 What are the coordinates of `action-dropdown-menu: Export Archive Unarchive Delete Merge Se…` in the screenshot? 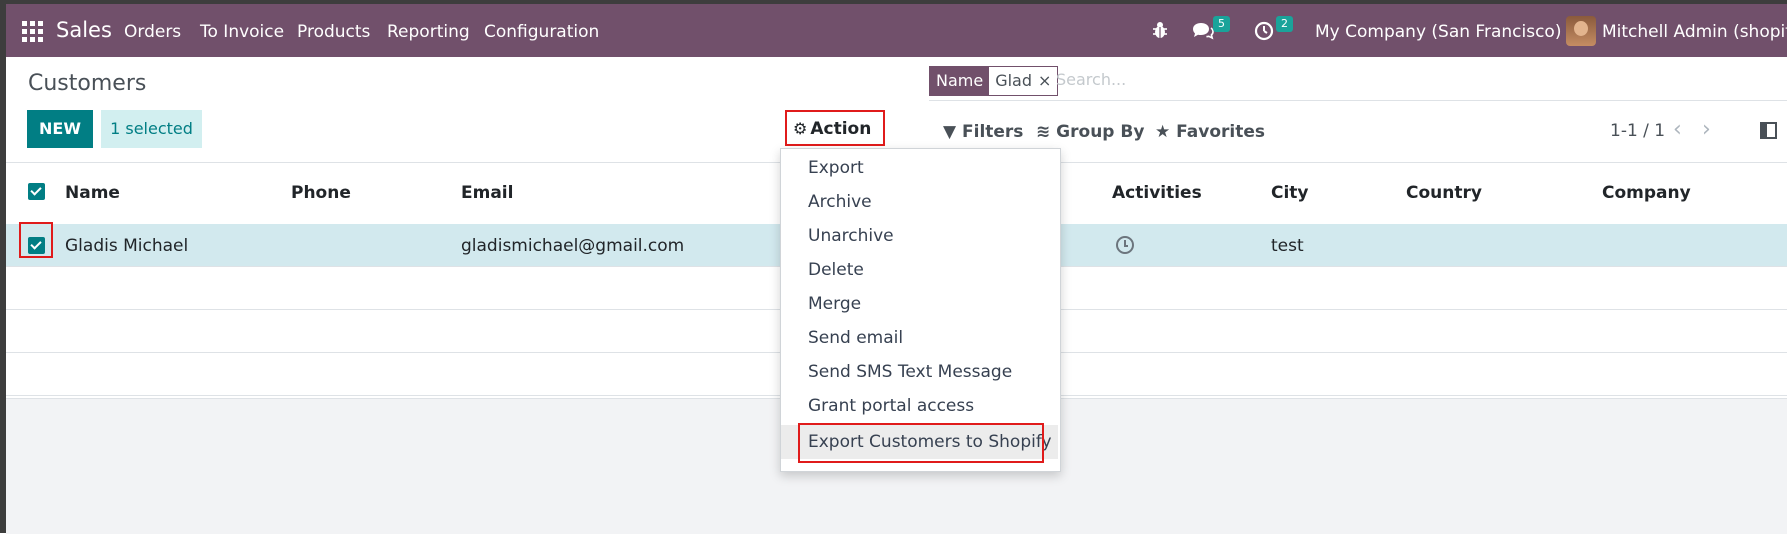 It's located at (920, 310).